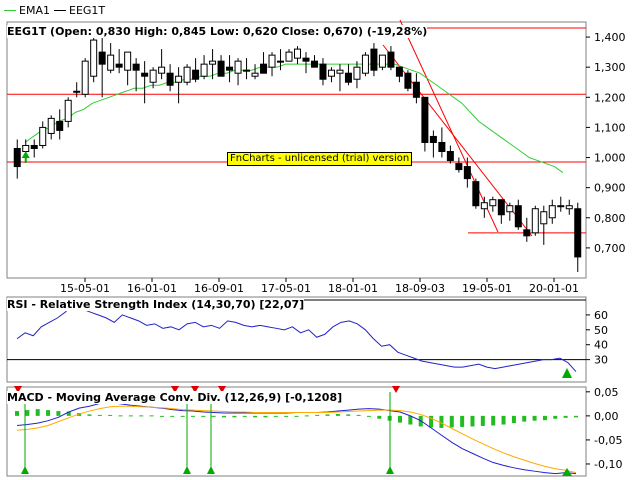 The height and width of the screenshot is (480, 640). What do you see at coordinates (610, 37) in the screenshot?
I see `price-y-tick-label: 1,400` at bounding box center [610, 37].